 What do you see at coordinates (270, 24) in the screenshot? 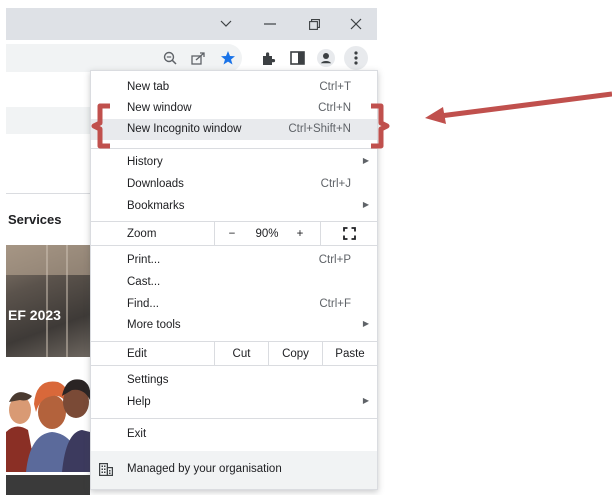
I see `minimize-icon` at bounding box center [270, 24].